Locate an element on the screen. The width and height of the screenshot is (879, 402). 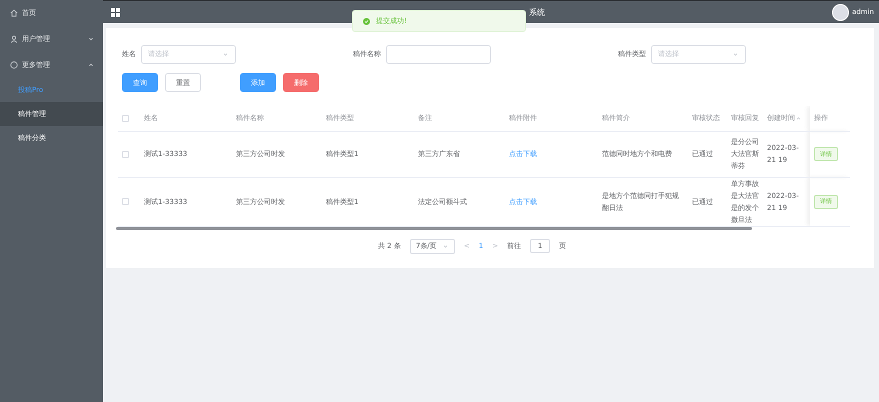
select-all-checkbox is located at coordinates (125, 118).